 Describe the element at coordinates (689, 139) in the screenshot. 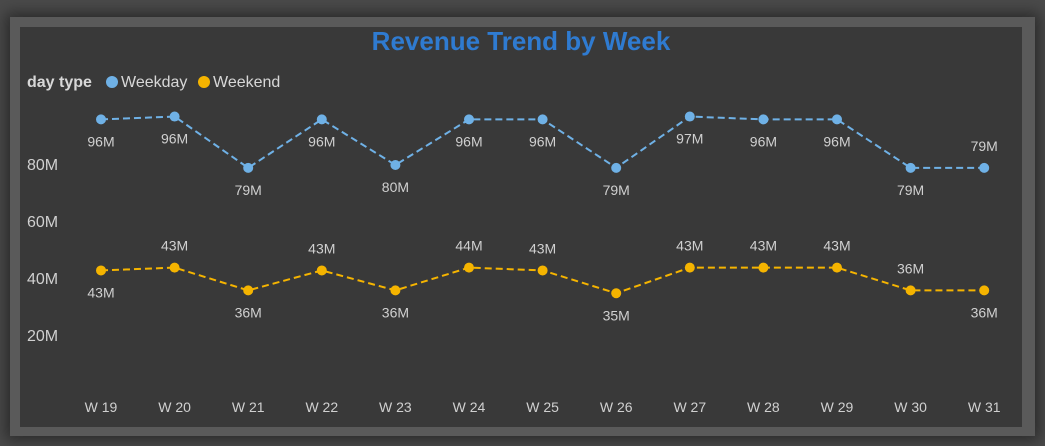

I see `data-label: 97M` at that location.